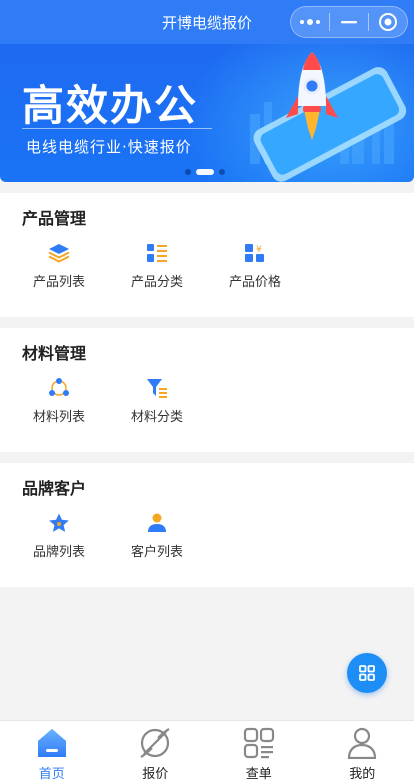 This screenshot has height=780, width=414. I want to click on product-category-button: 产品分类, so click(157, 265).